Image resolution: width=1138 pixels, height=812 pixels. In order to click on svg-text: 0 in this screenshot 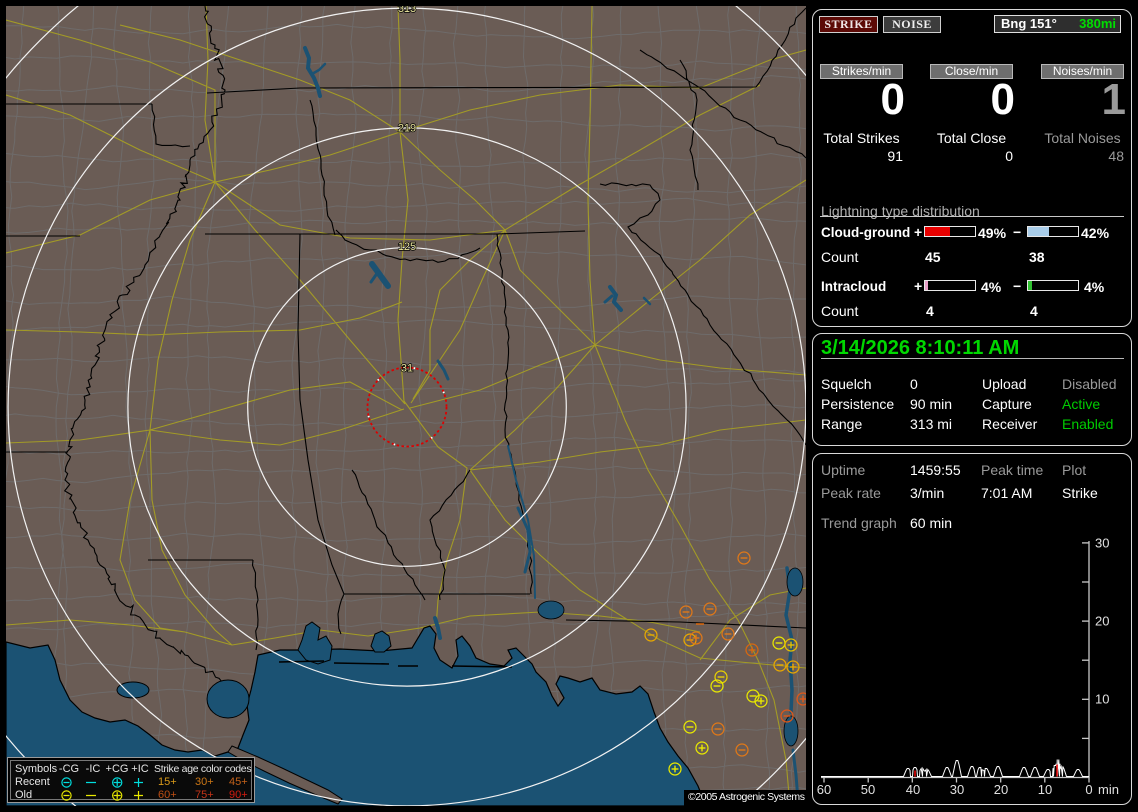, I will do `click(1088, 789)`.